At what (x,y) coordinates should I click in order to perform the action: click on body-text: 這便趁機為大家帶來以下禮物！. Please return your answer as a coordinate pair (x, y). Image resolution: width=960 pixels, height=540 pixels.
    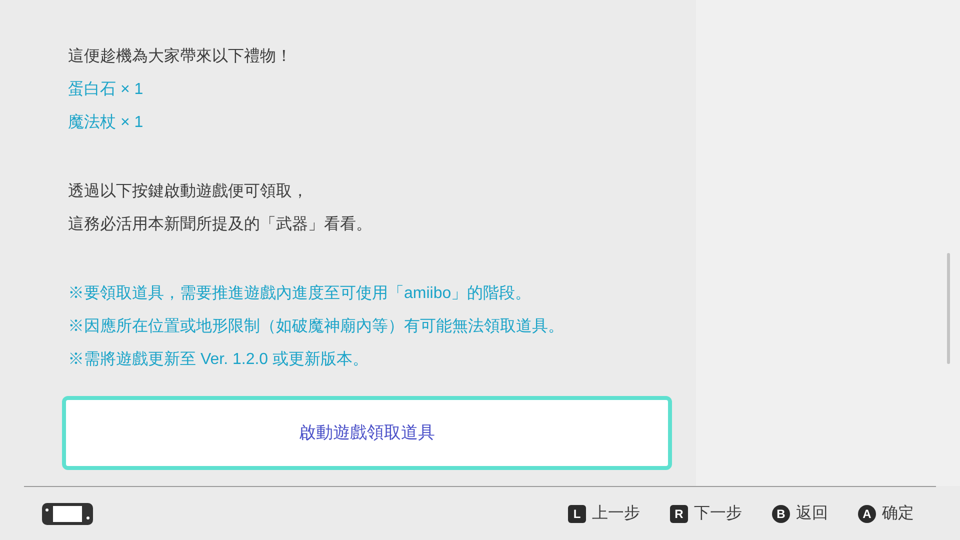
    Looking at the image, I should click on (180, 56).